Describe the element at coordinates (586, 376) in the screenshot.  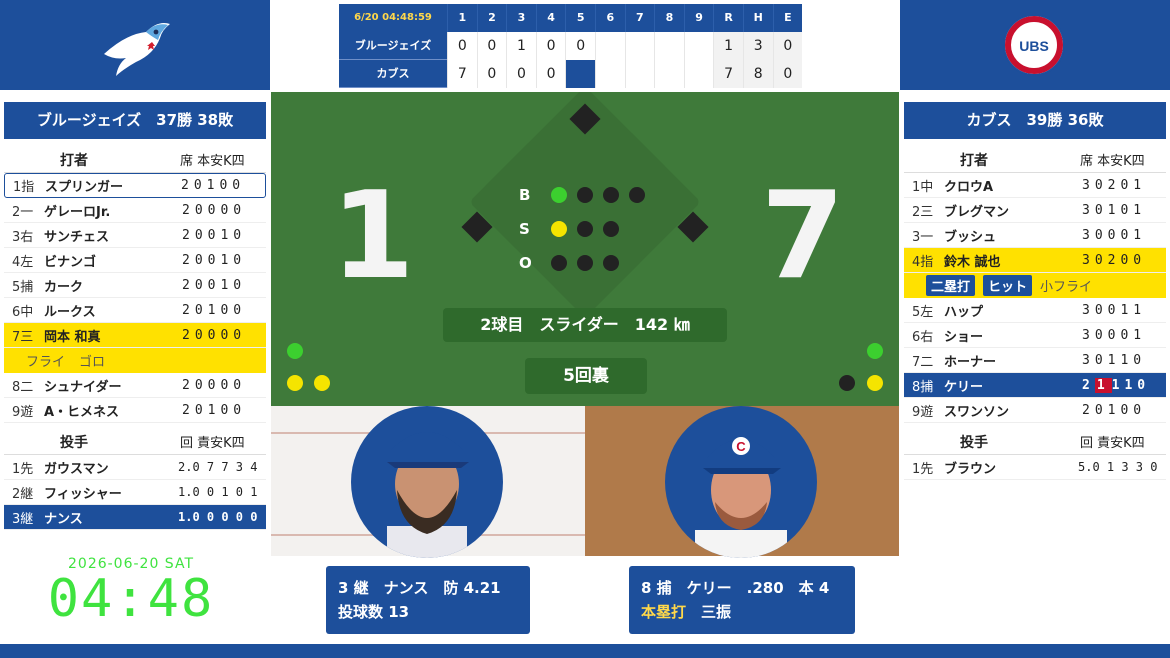
I see `inning-indicator: 5回裏` at that location.